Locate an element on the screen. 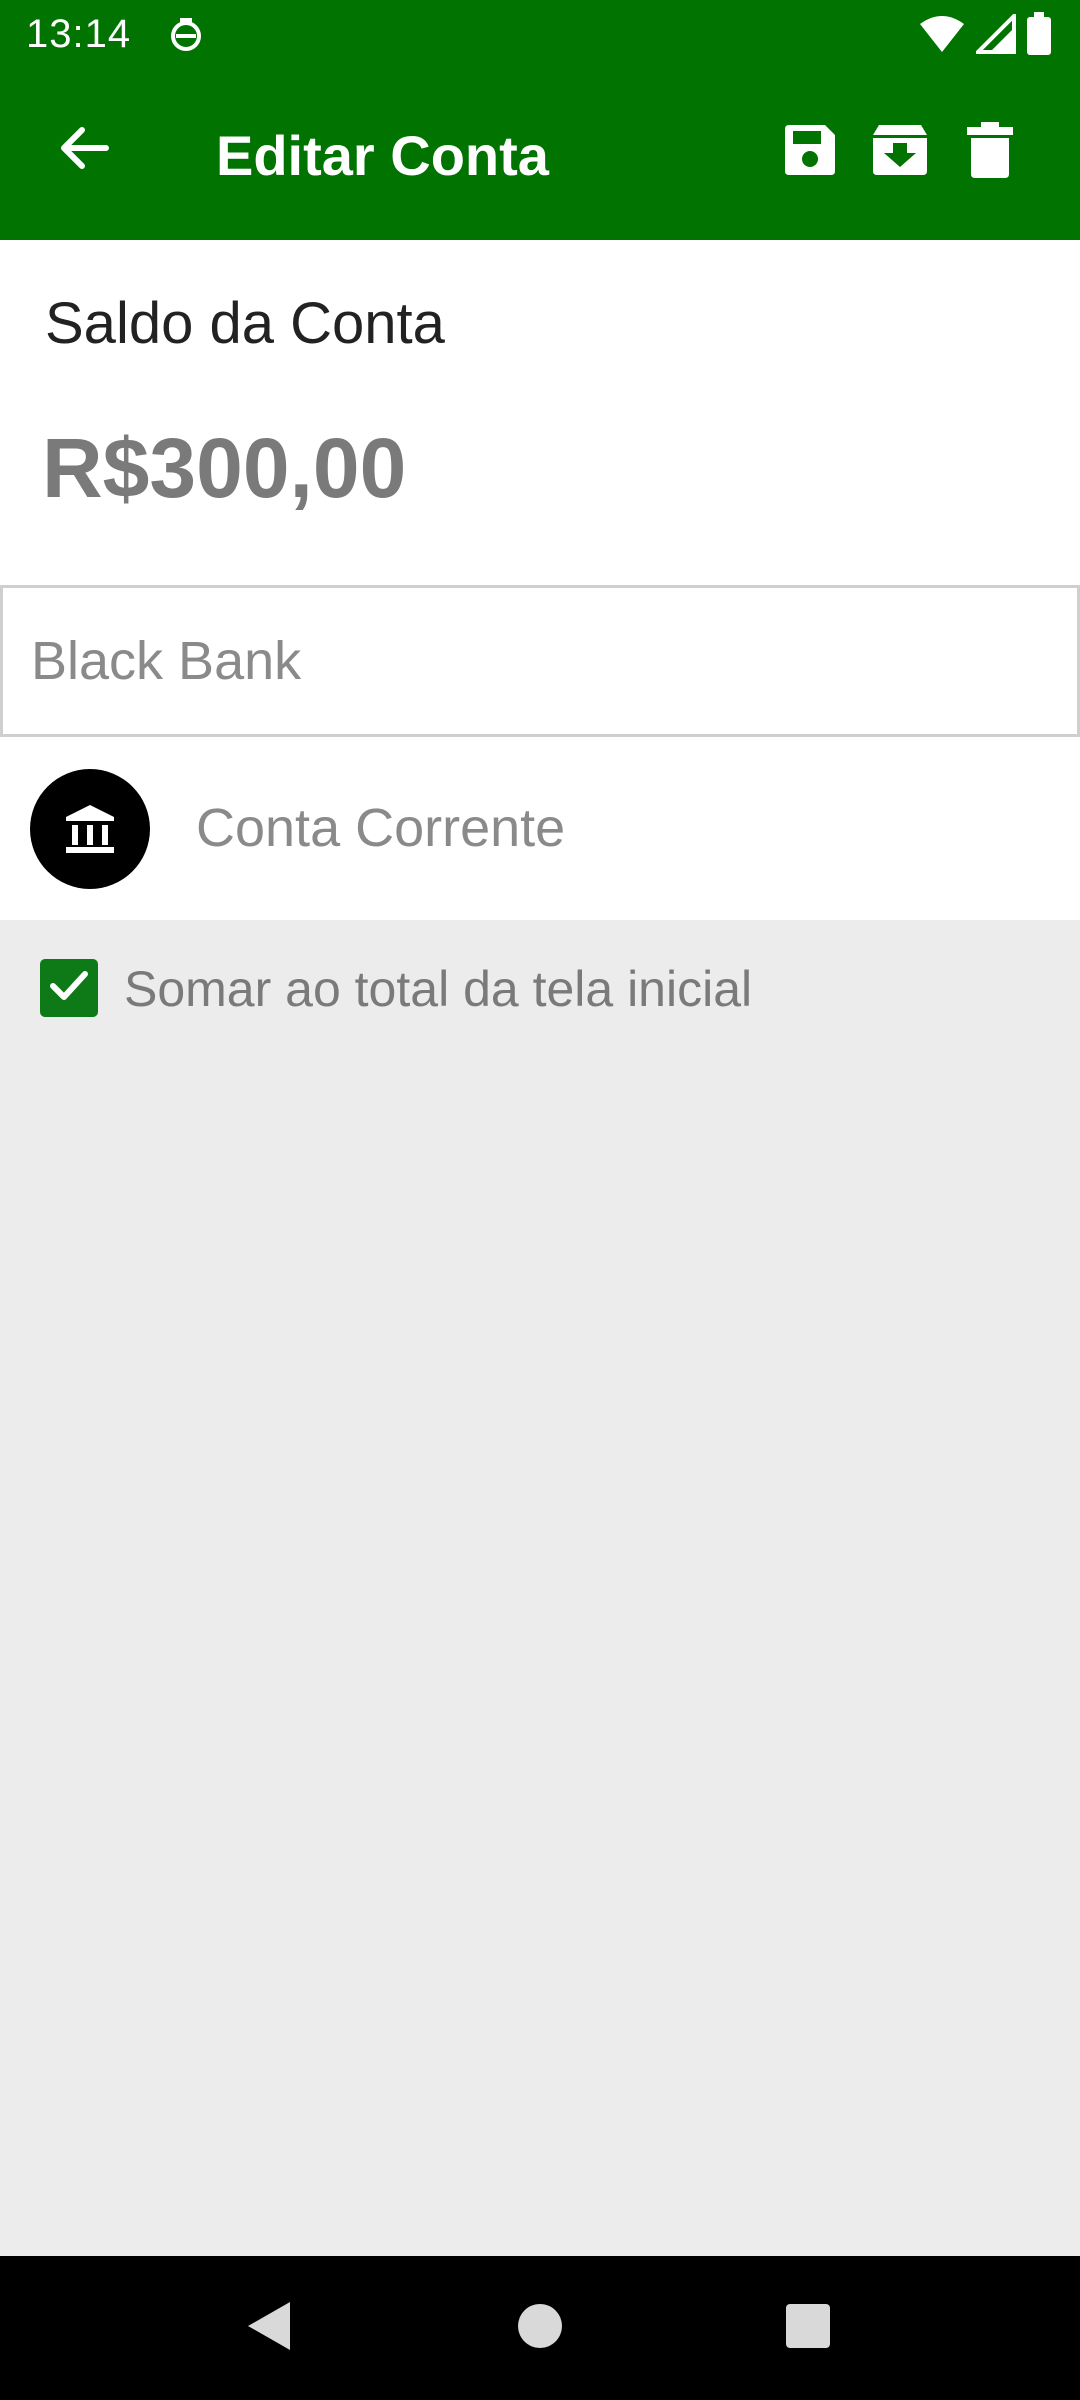 Image resolution: width=1080 pixels, height=2400 pixels. account-type-label: Conta Corrente is located at coordinates (381, 828).